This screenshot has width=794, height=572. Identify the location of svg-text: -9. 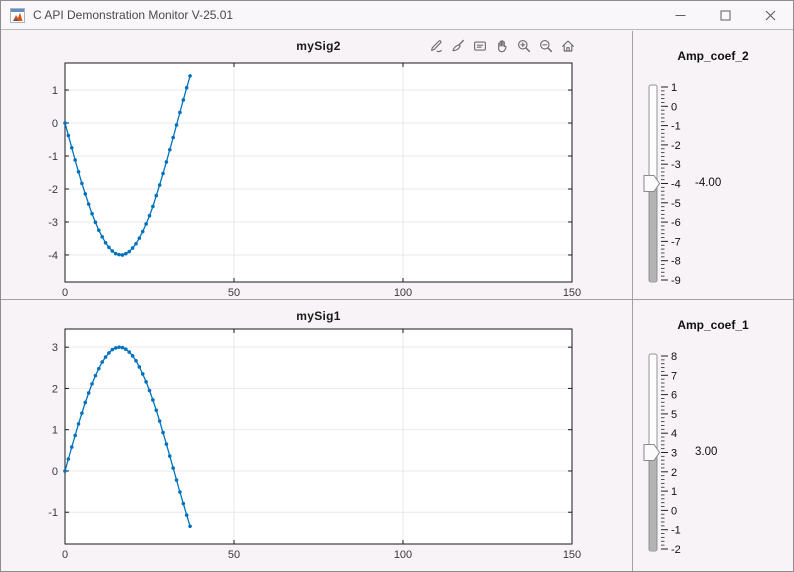
(676, 281).